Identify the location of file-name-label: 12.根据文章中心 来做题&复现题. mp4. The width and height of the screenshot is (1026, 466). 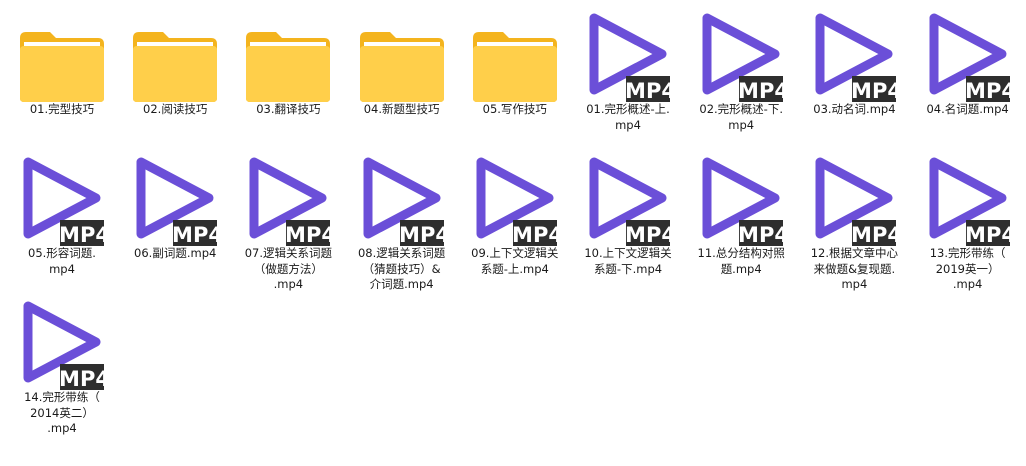
(854, 268).